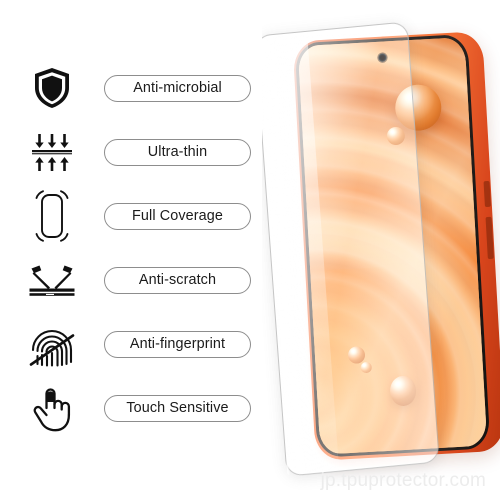 This screenshot has height=500, width=500. Describe the element at coordinates (52, 152) in the screenshot. I see `thickness-arrows-icon` at that location.